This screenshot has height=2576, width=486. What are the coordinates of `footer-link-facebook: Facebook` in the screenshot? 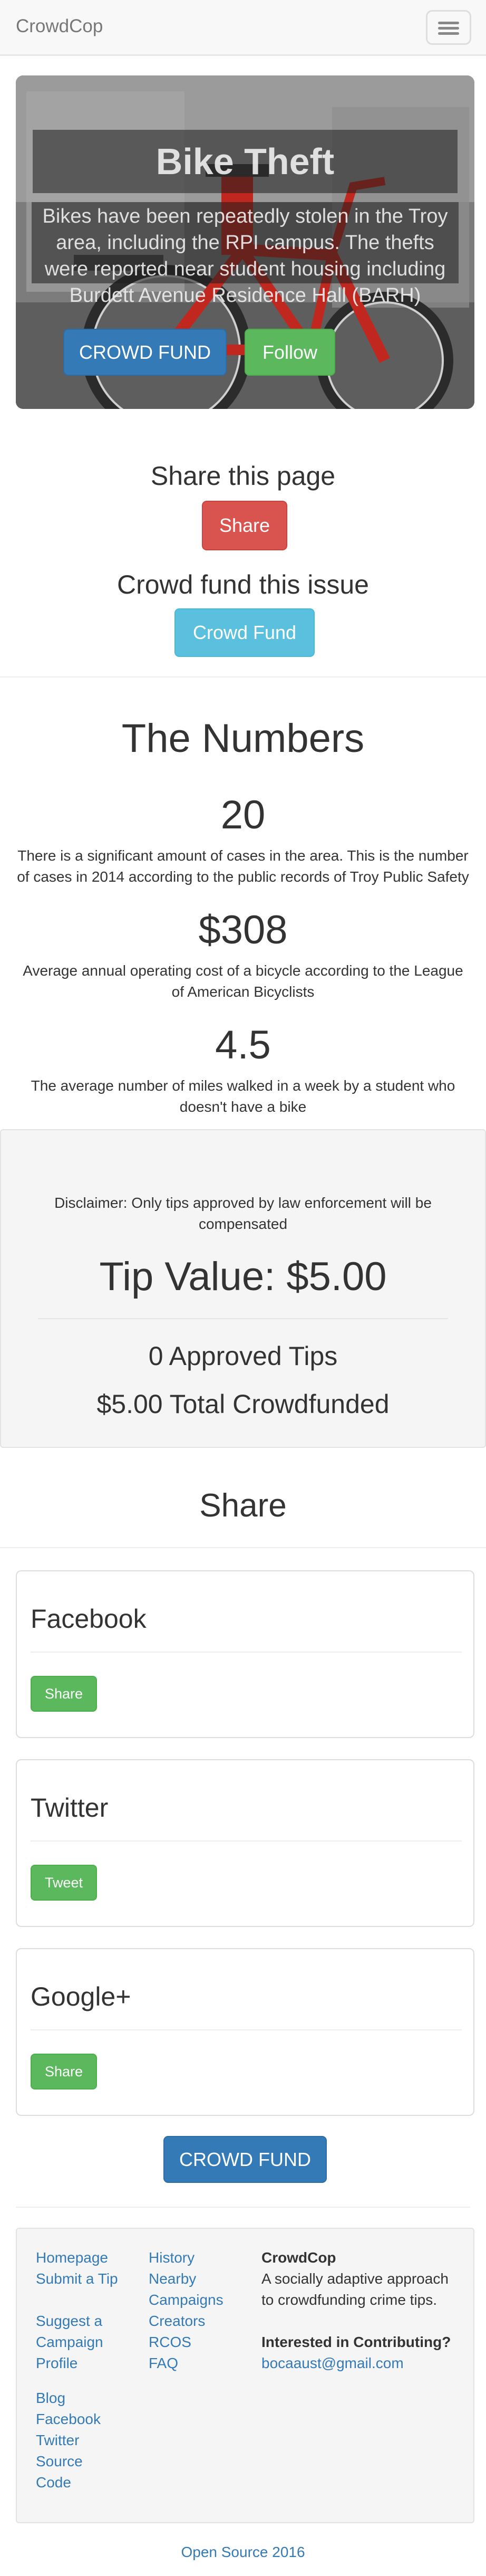 It's located at (68, 2419).